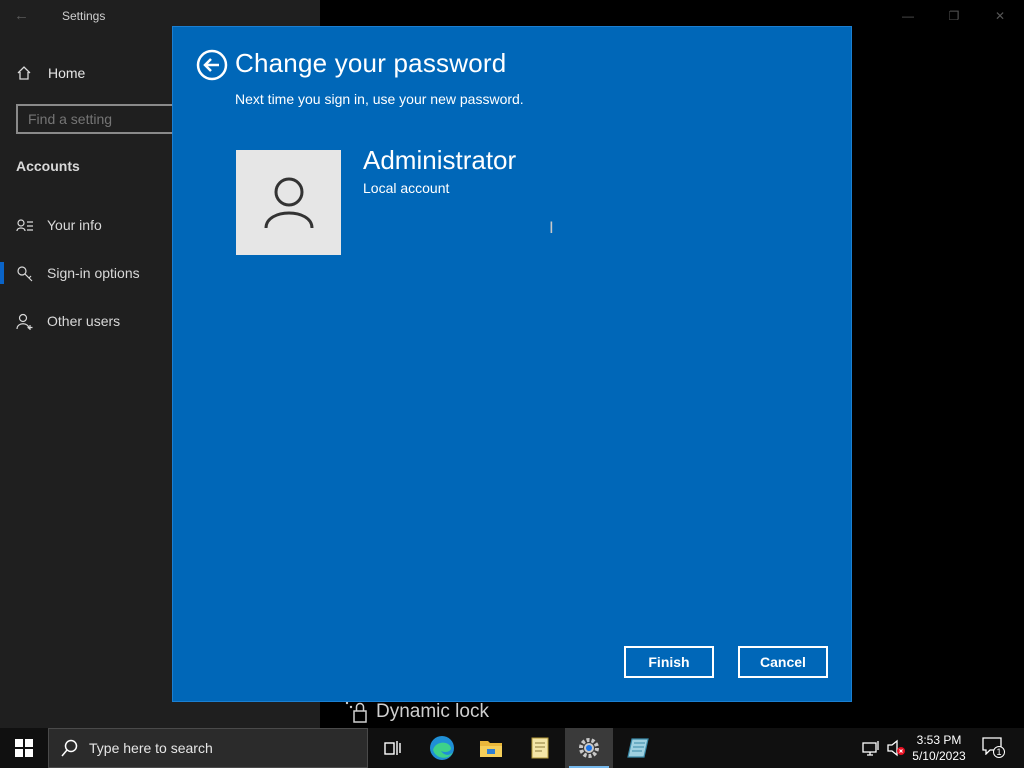 The width and height of the screenshot is (1024, 768). Describe the element at coordinates (24, 321) in the screenshot. I see `person-add-icon` at that location.